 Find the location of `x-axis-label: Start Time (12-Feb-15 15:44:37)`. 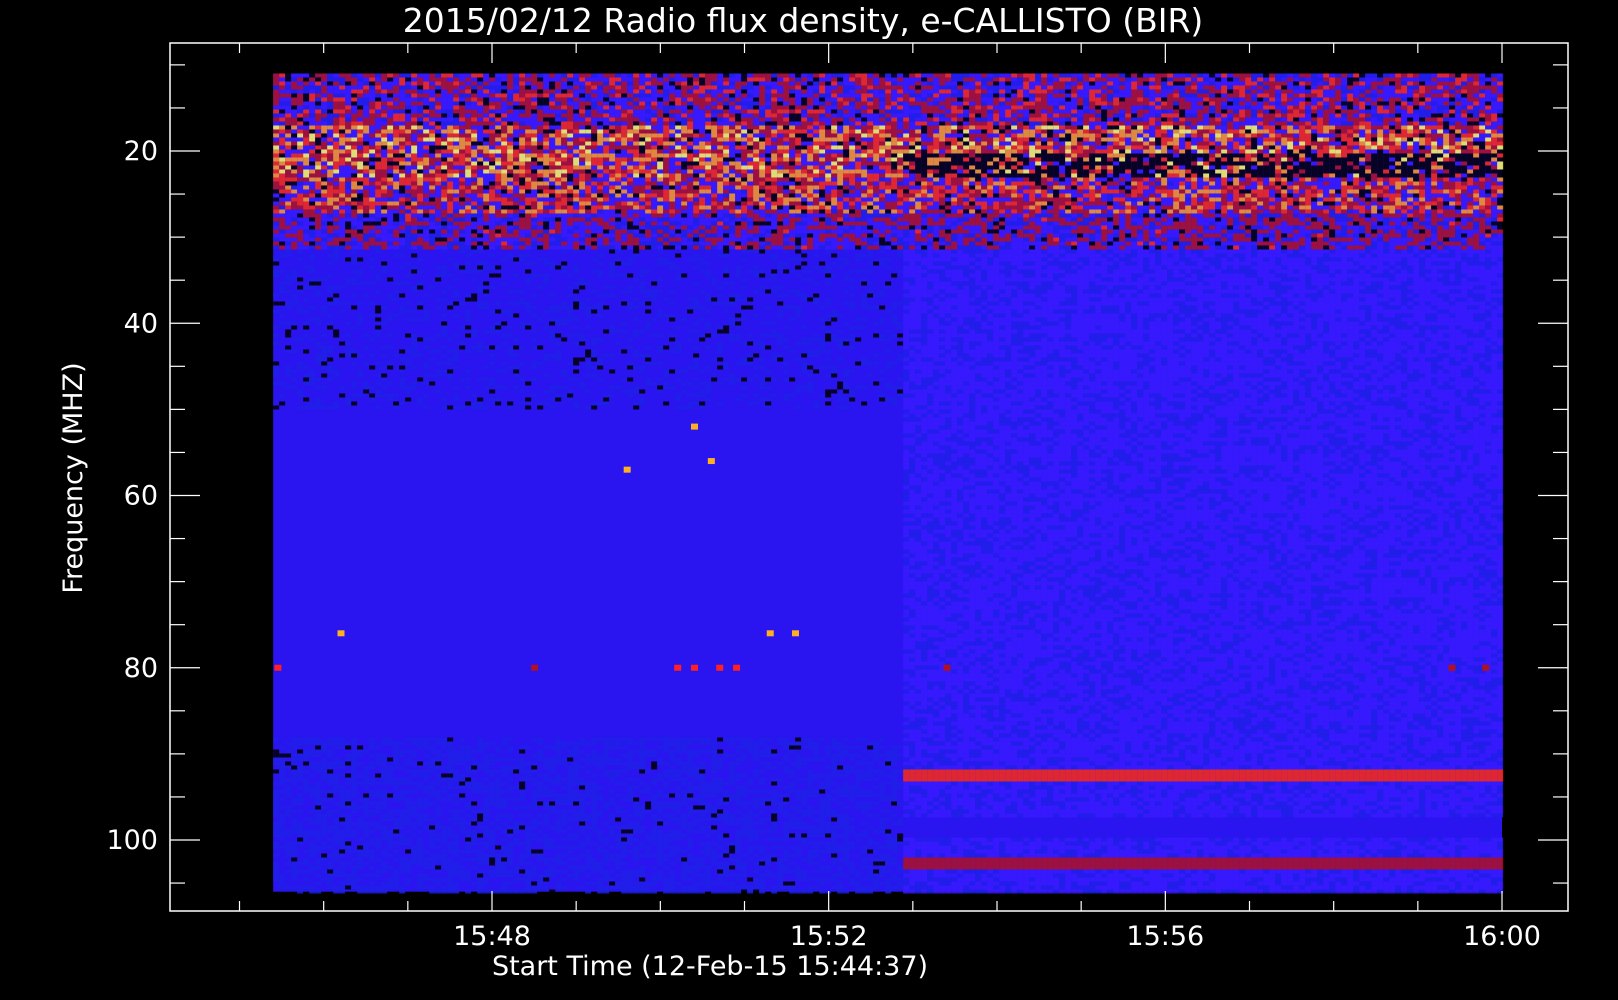

x-axis-label: Start Time (12-Feb-15 15:44:37) is located at coordinates (710, 966).